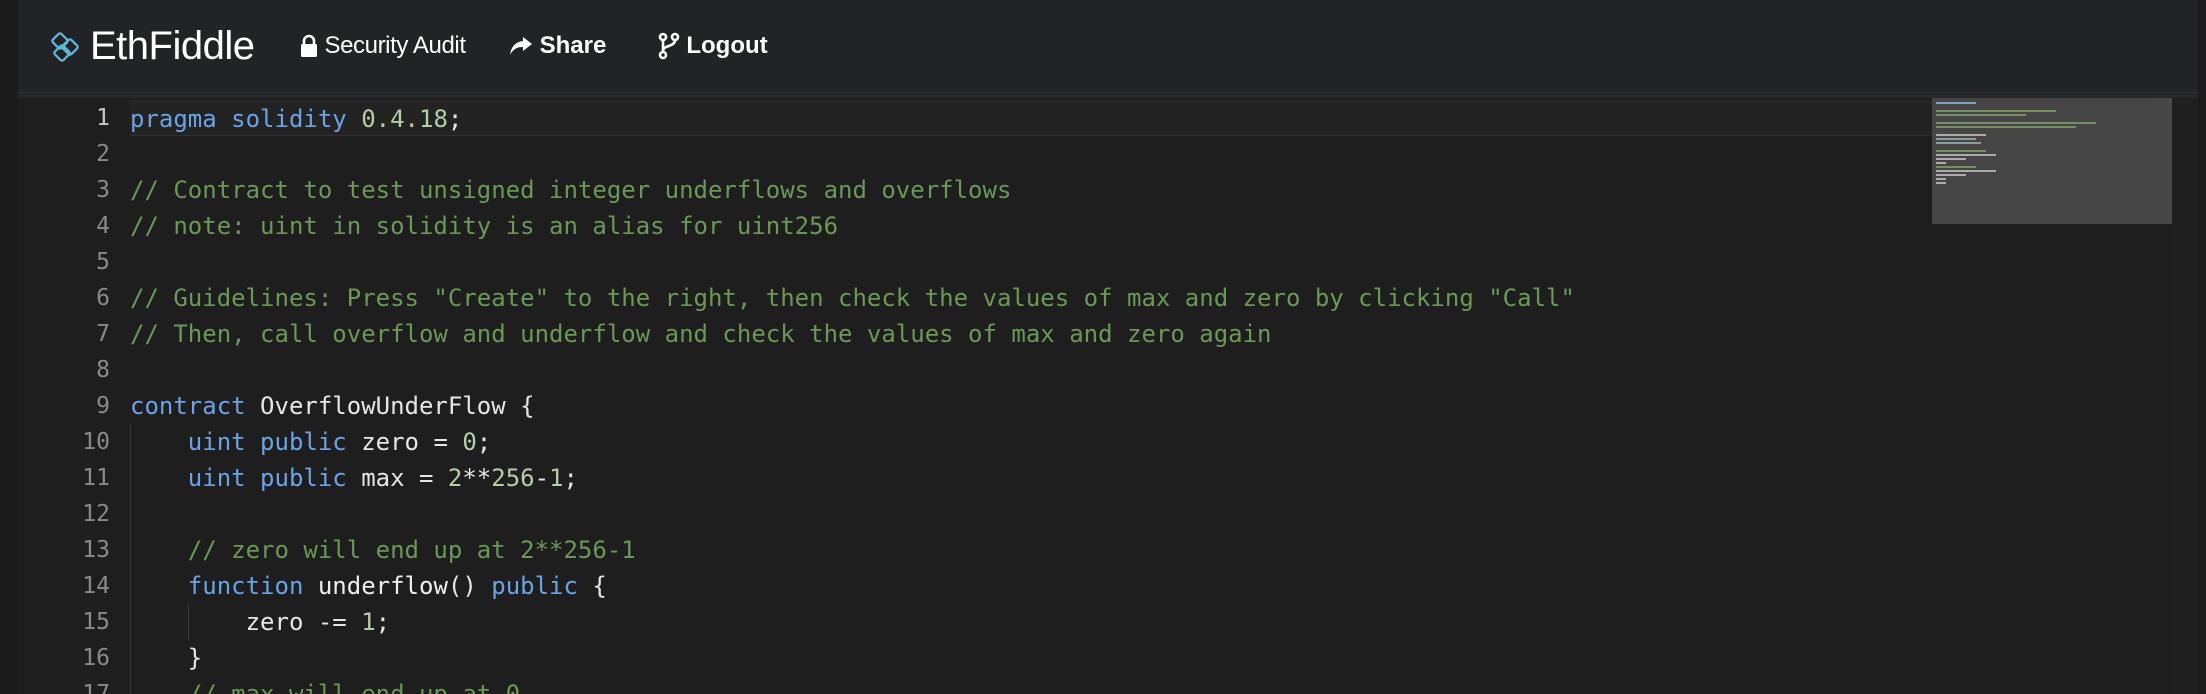 The width and height of the screenshot is (2206, 694). Describe the element at coordinates (216, 442) in the screenshot. I see `code-token: uint` at that location.